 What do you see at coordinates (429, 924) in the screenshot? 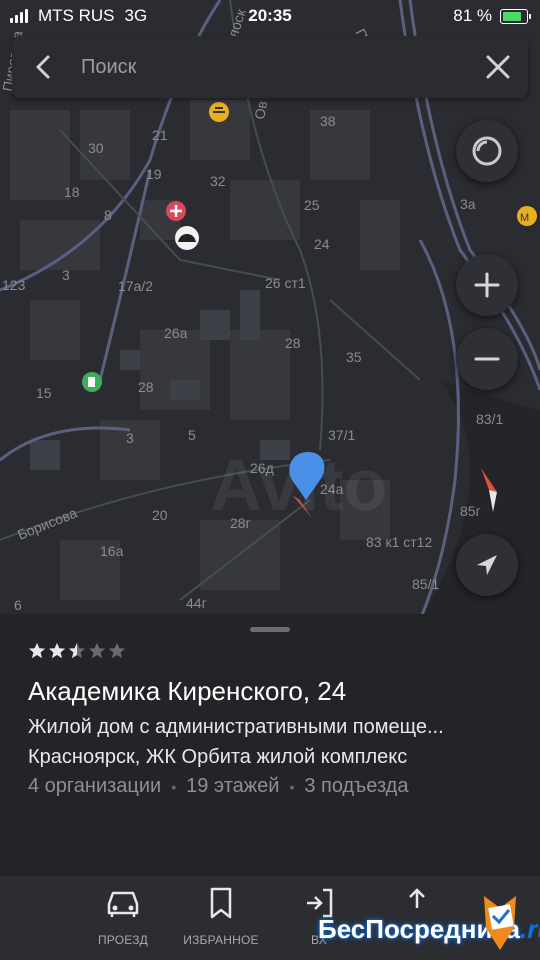
I see `brand-watermark: БесПосредника.ru` at bounding box center [429, 924].